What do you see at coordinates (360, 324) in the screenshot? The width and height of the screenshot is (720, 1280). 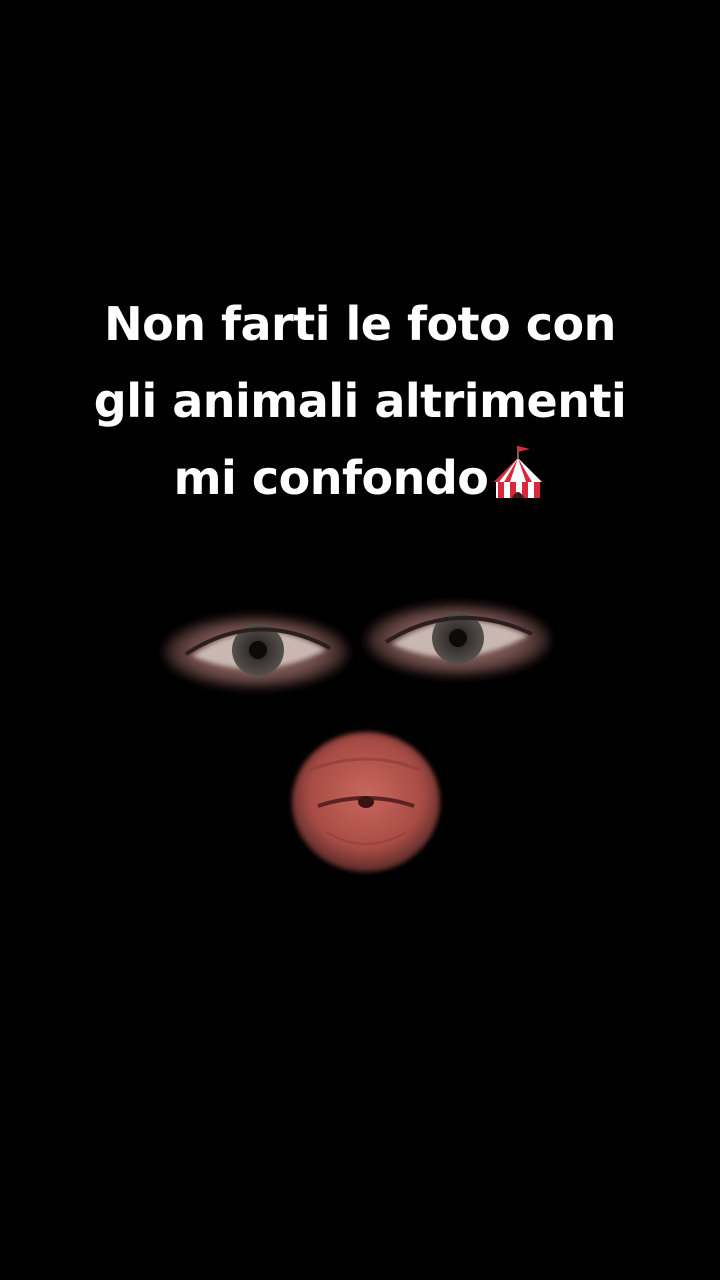 I see `caption-line-1: Non farti le foto con` at bounding box center [360, 324].